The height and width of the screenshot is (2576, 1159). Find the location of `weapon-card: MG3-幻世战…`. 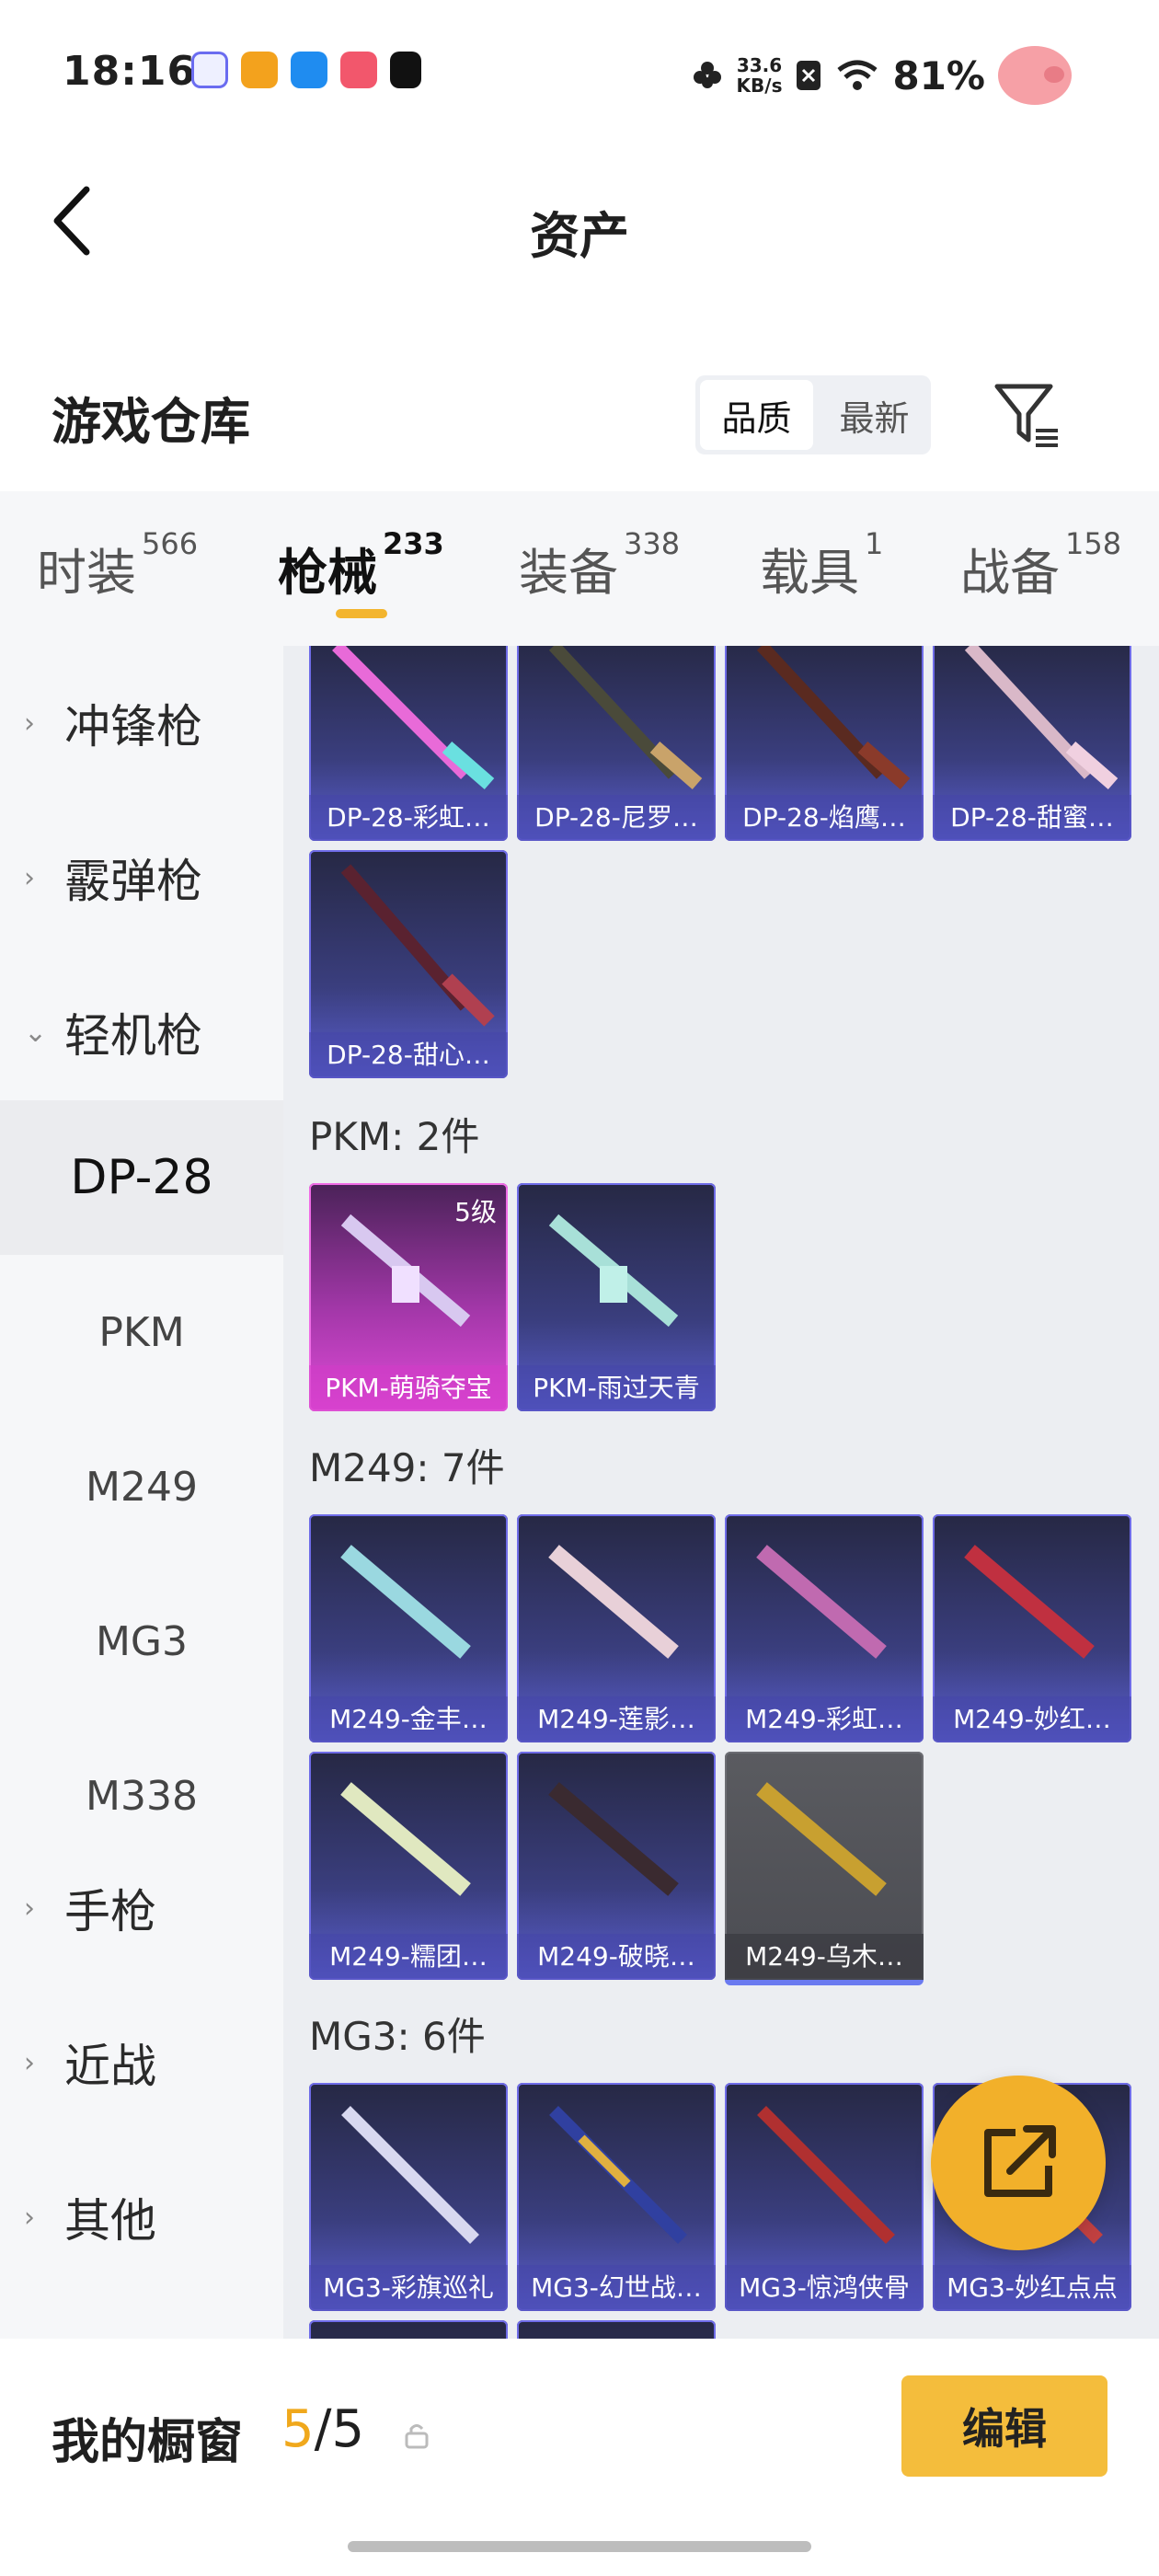

weapon-card: MG3-幻世战… is located at coordinates (616, 2197).